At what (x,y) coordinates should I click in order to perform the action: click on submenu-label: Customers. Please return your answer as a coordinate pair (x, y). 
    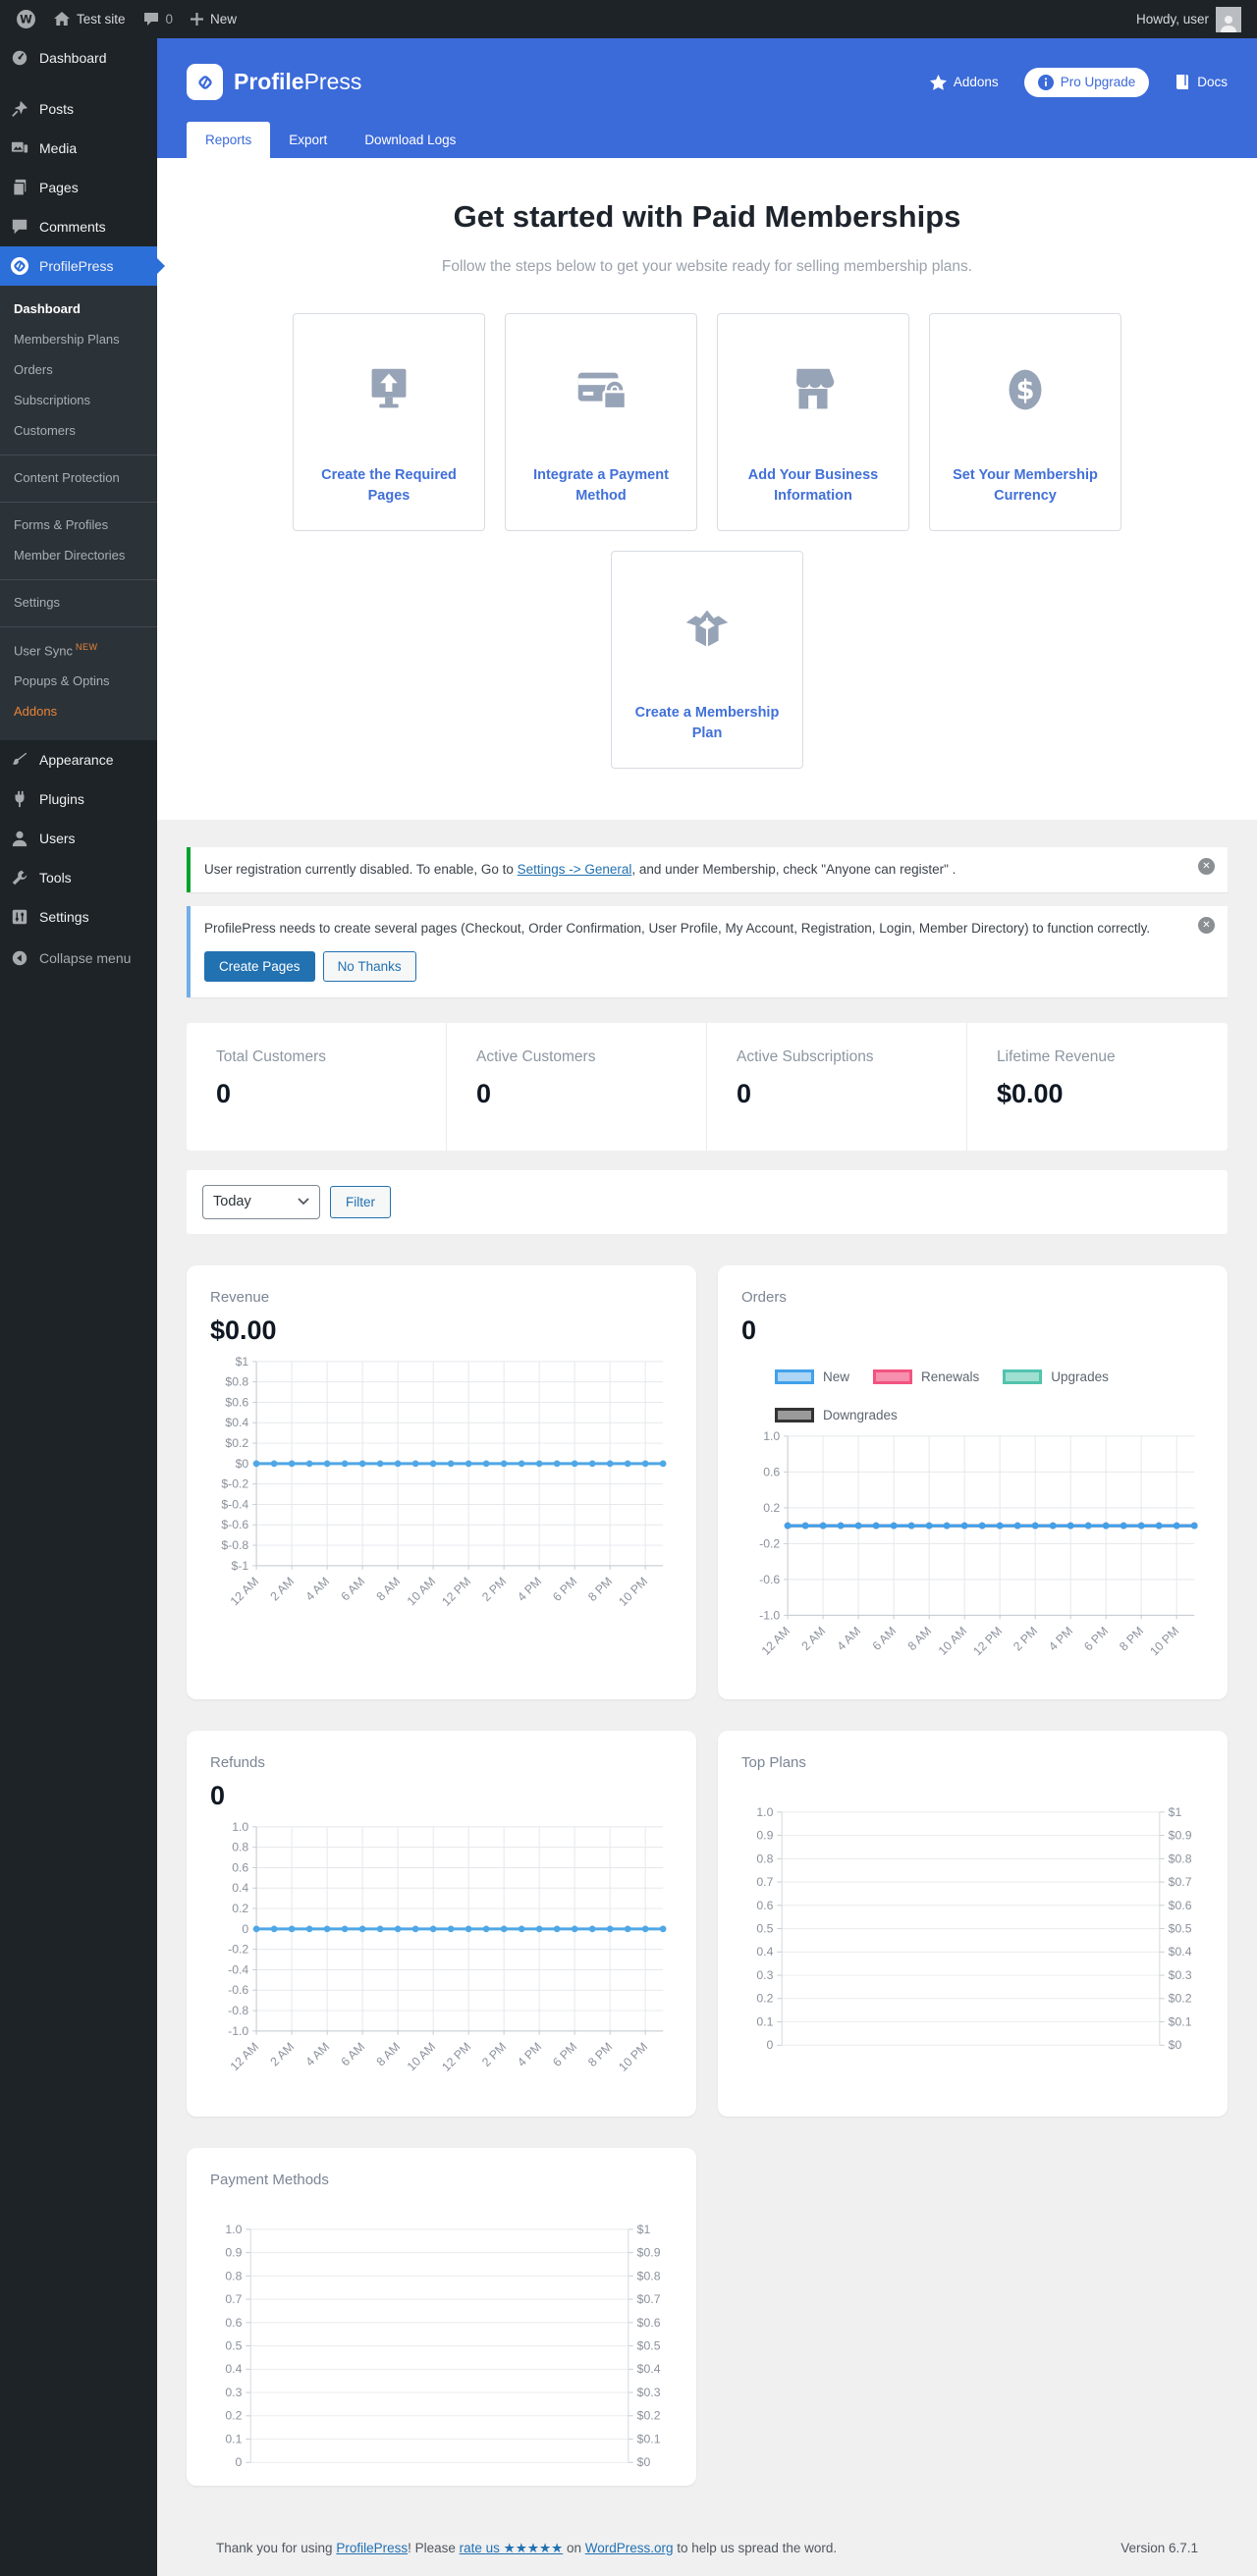
    Looking at the image, I should click on (45, 430).